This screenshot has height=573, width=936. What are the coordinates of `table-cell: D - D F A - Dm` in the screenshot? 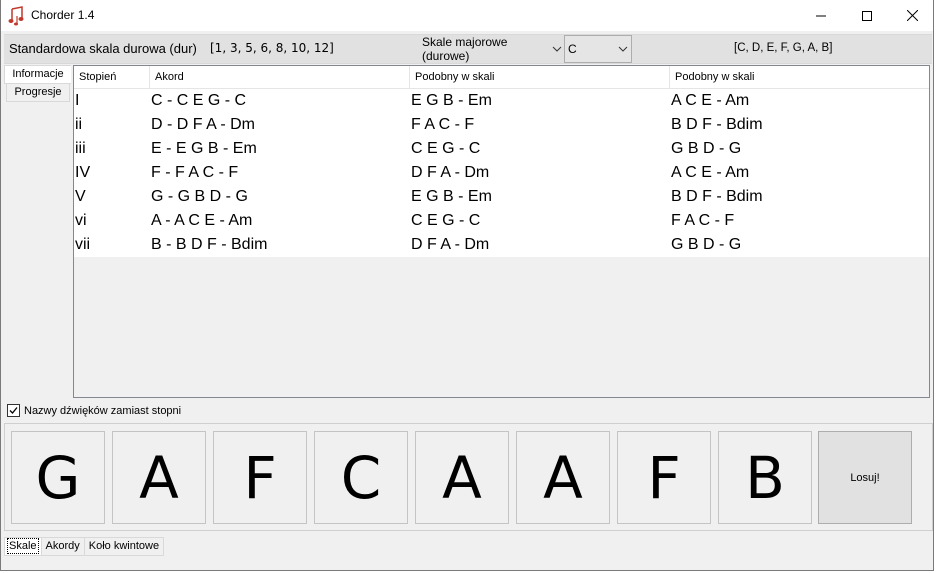 It's located at (203, 124).